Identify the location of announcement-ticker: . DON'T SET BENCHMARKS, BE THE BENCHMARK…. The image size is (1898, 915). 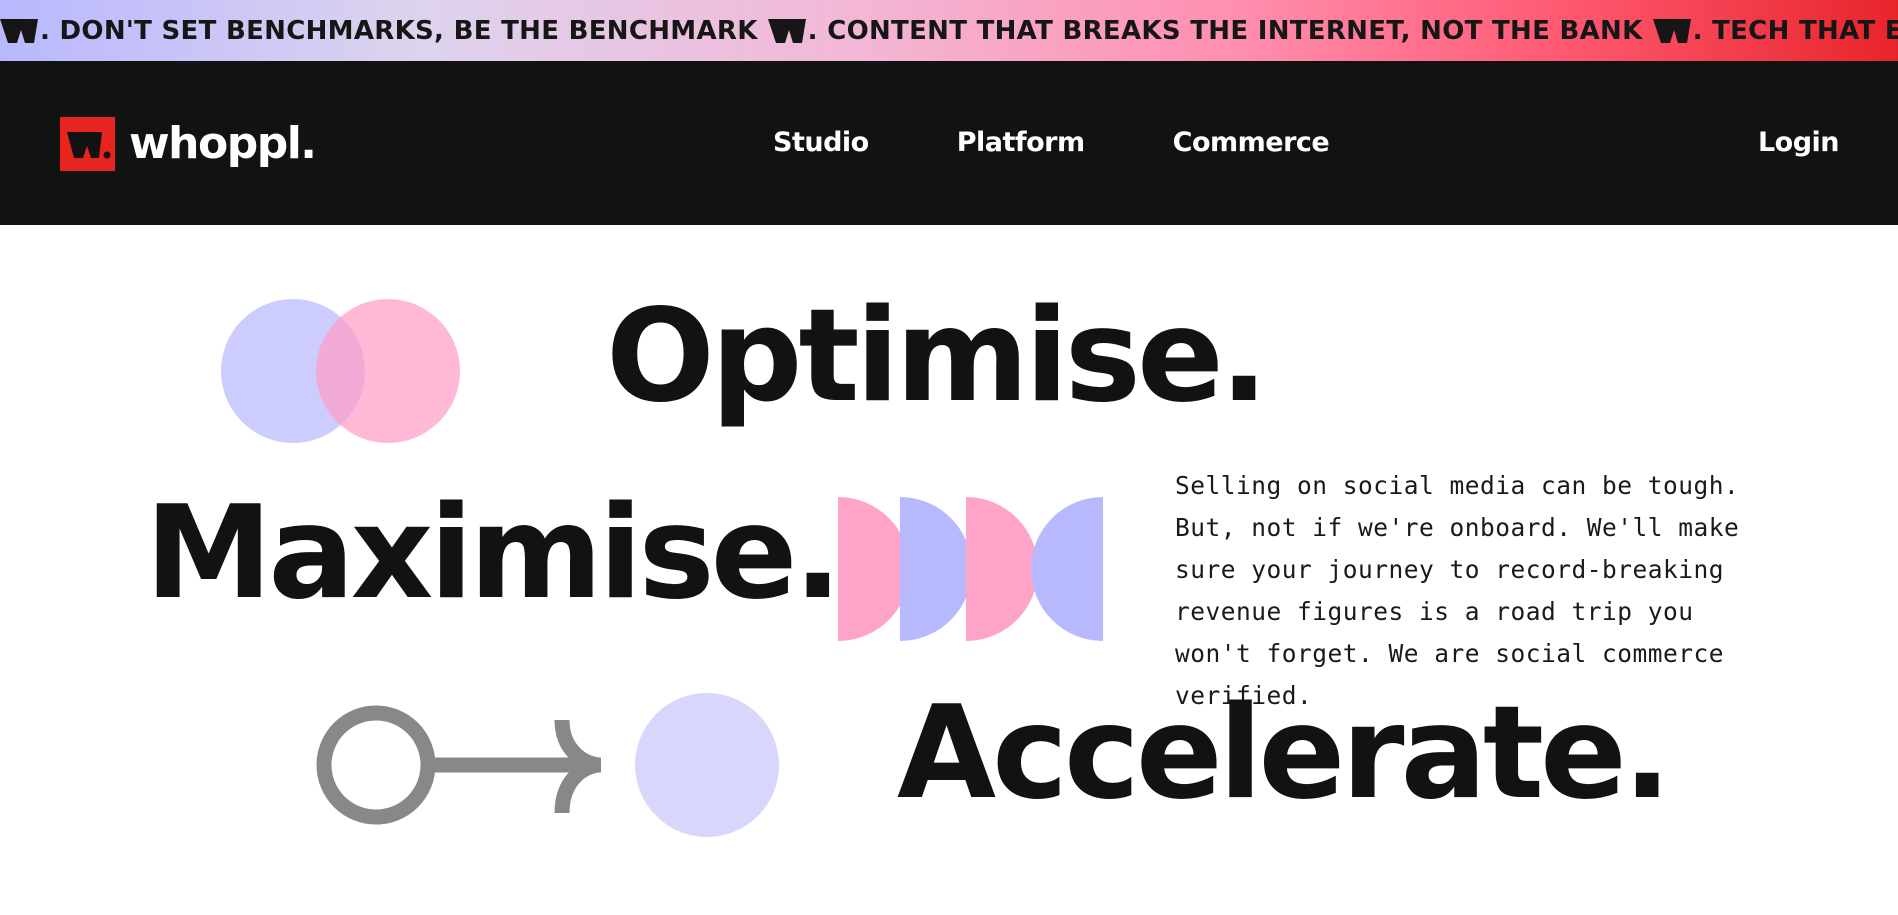
(949, 30).